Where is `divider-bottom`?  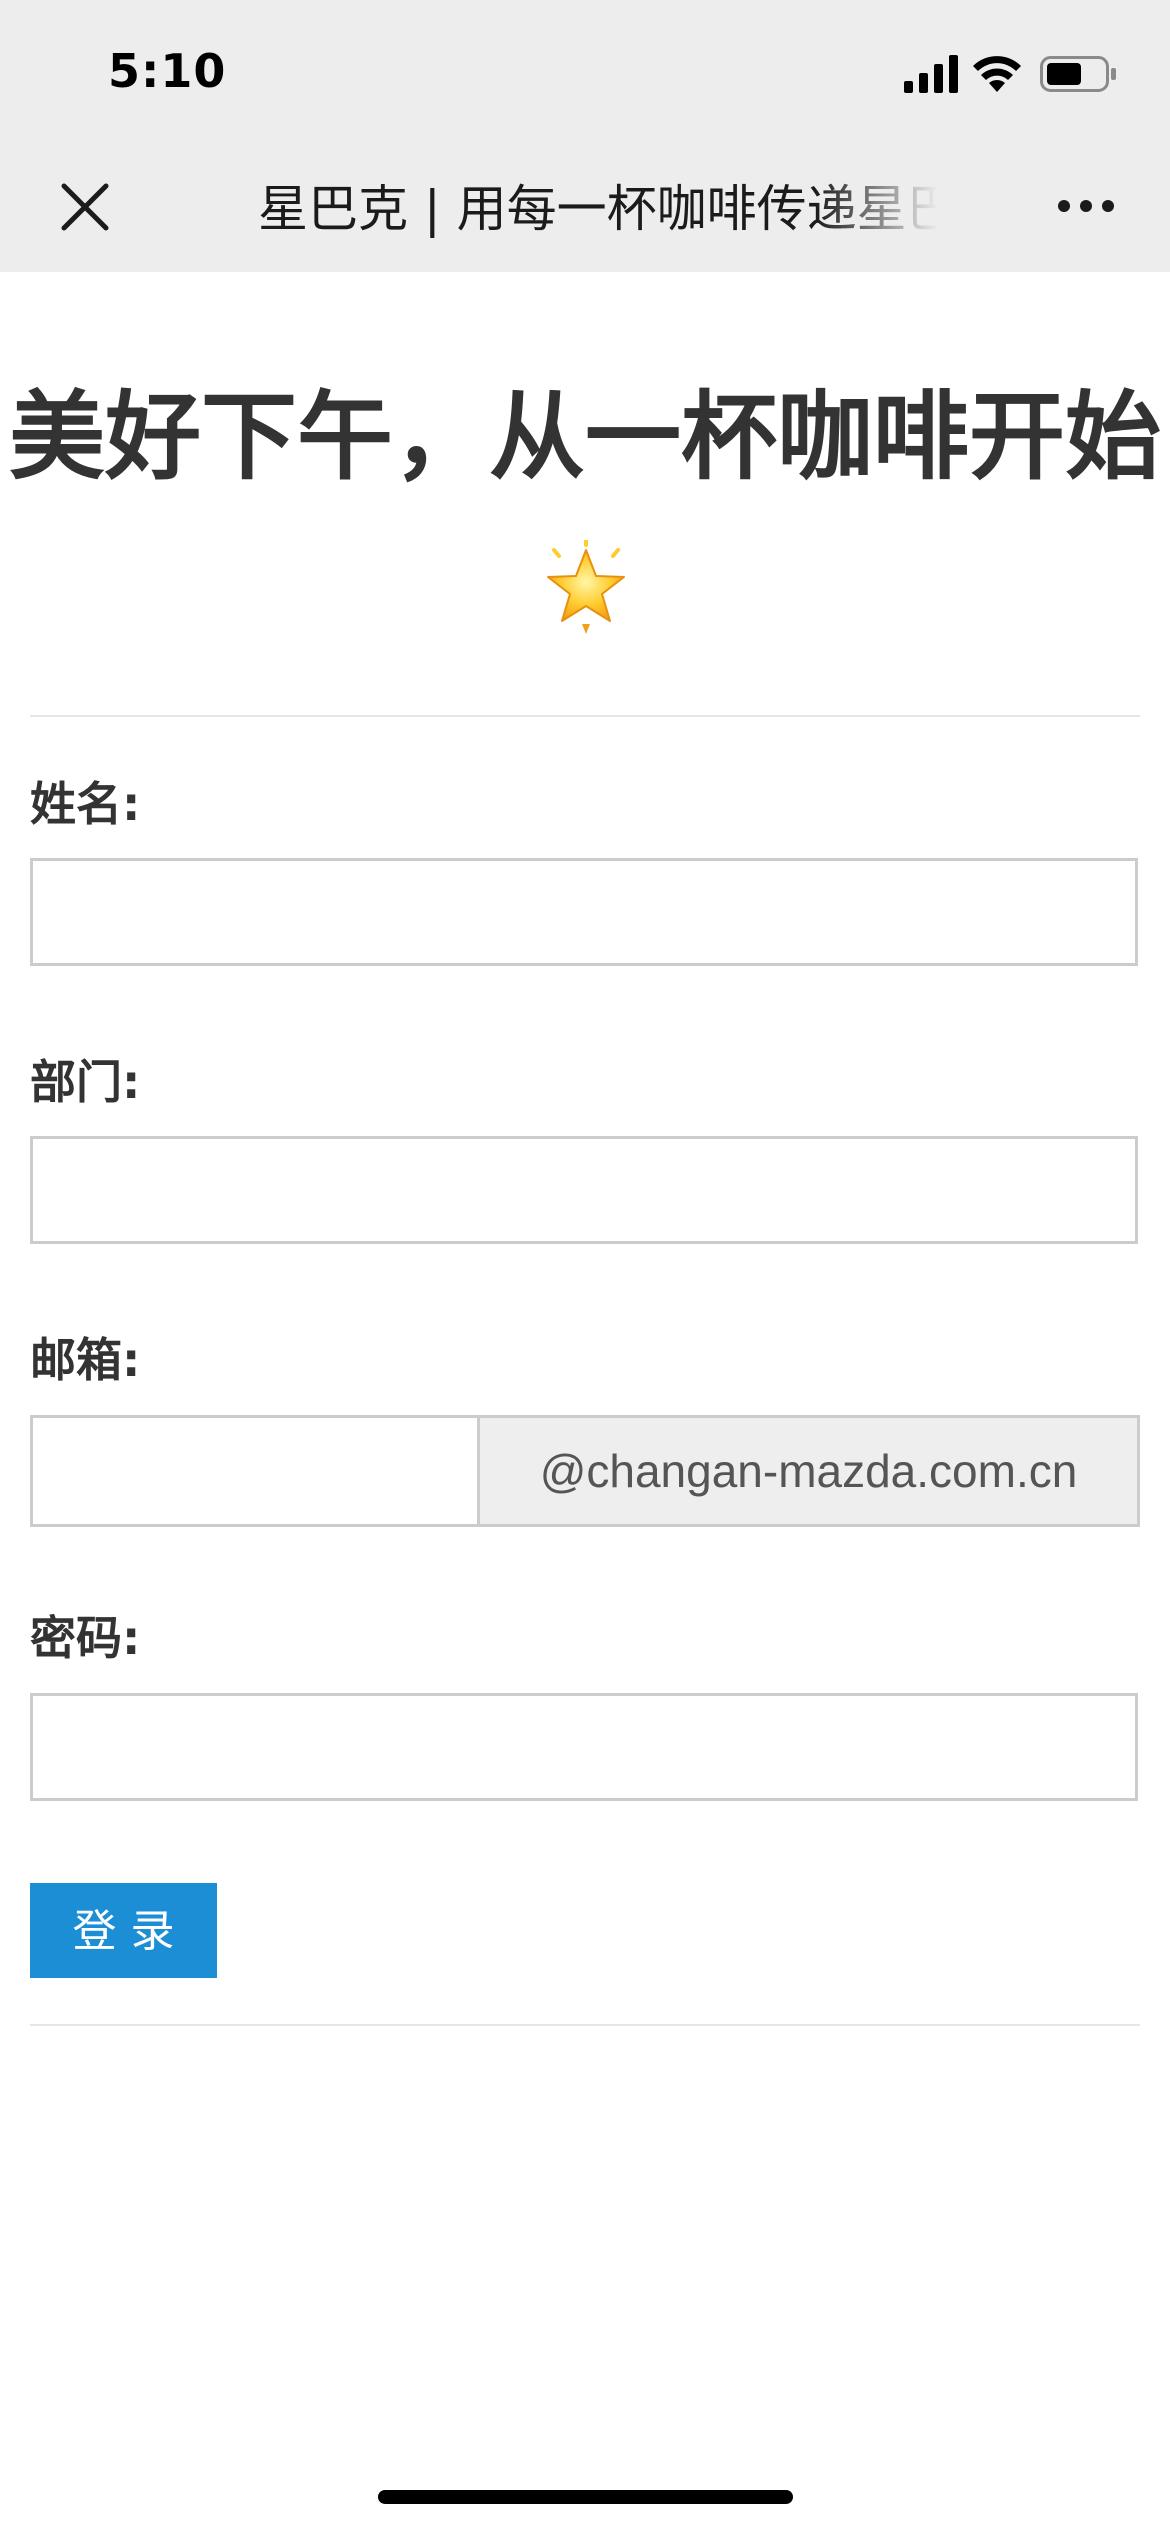 divider-bottom is located at coordinates (585, 2025).